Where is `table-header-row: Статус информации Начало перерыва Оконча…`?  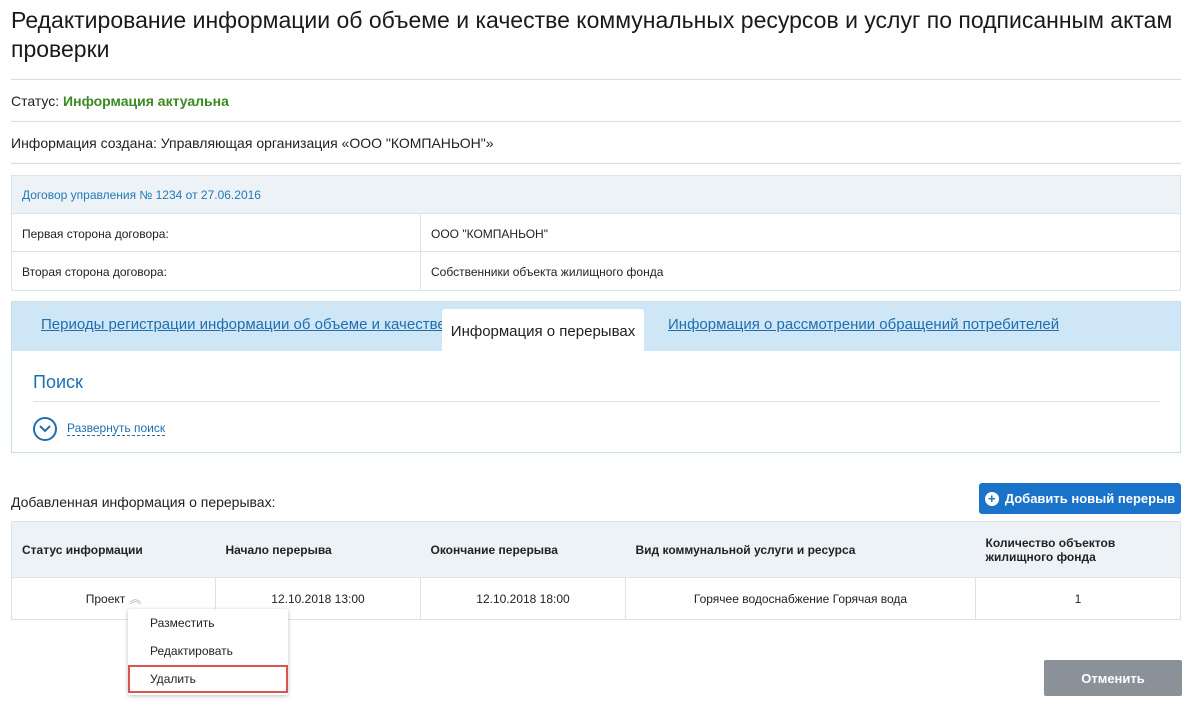
table-header-row: Статус информации Начало перерыва Оконча… is located at coordinates (596, 549).